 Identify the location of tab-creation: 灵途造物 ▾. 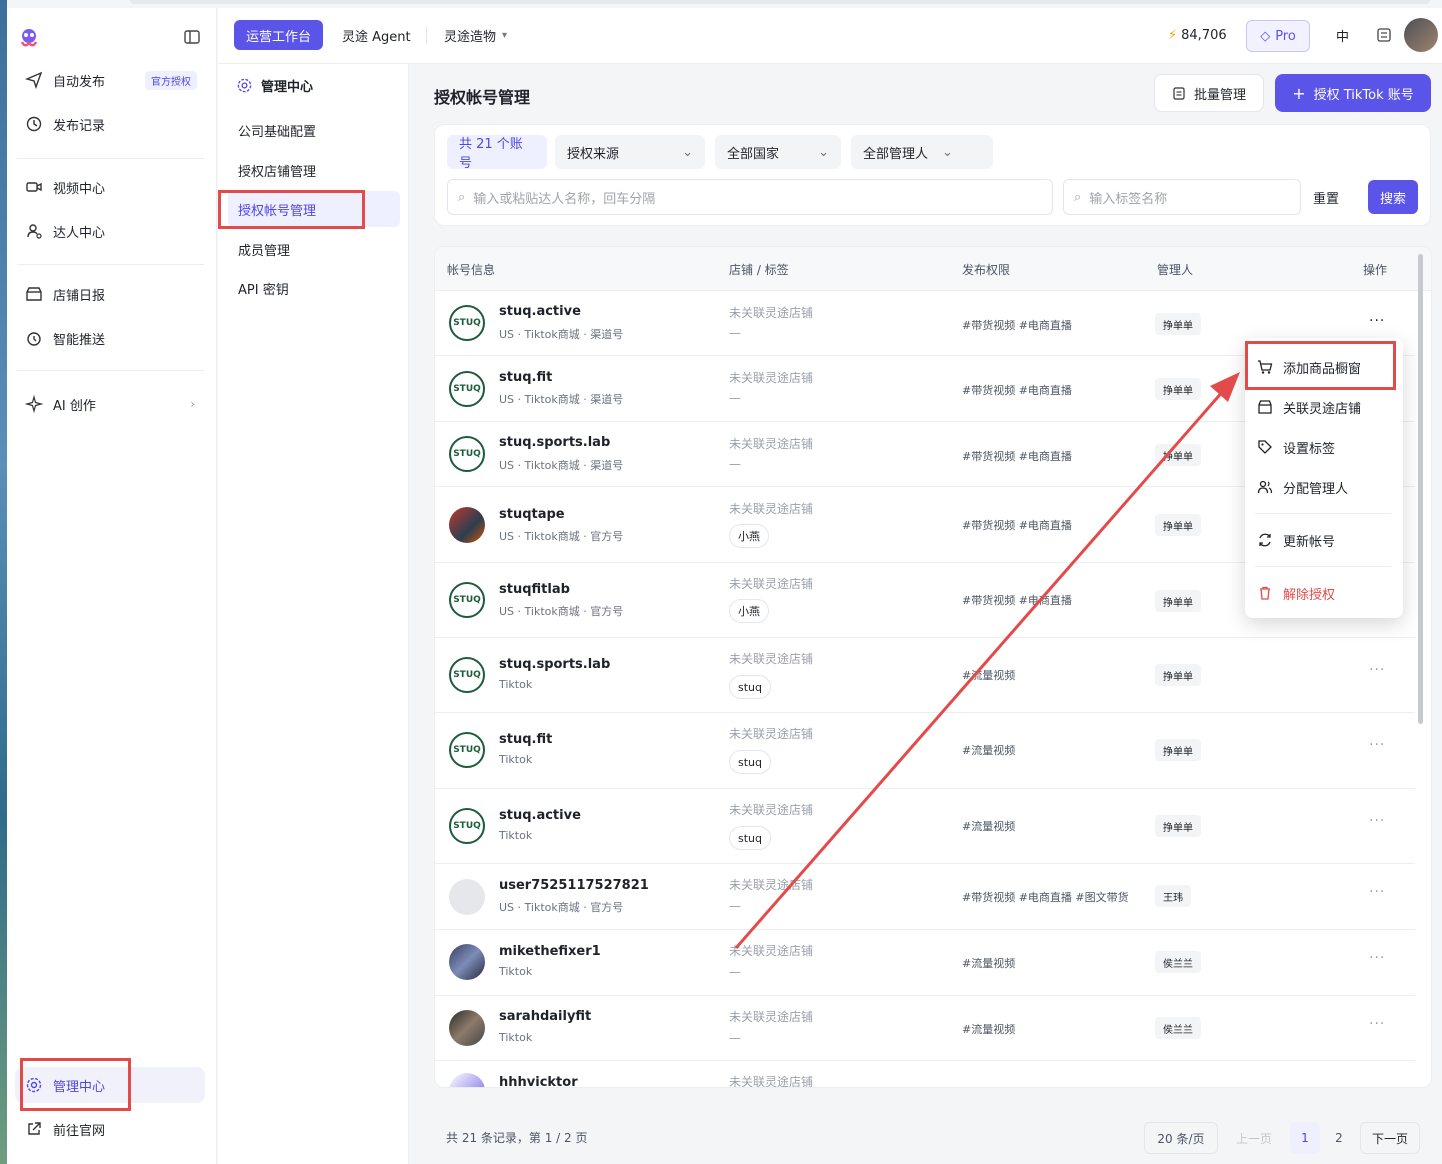
(475, 35).